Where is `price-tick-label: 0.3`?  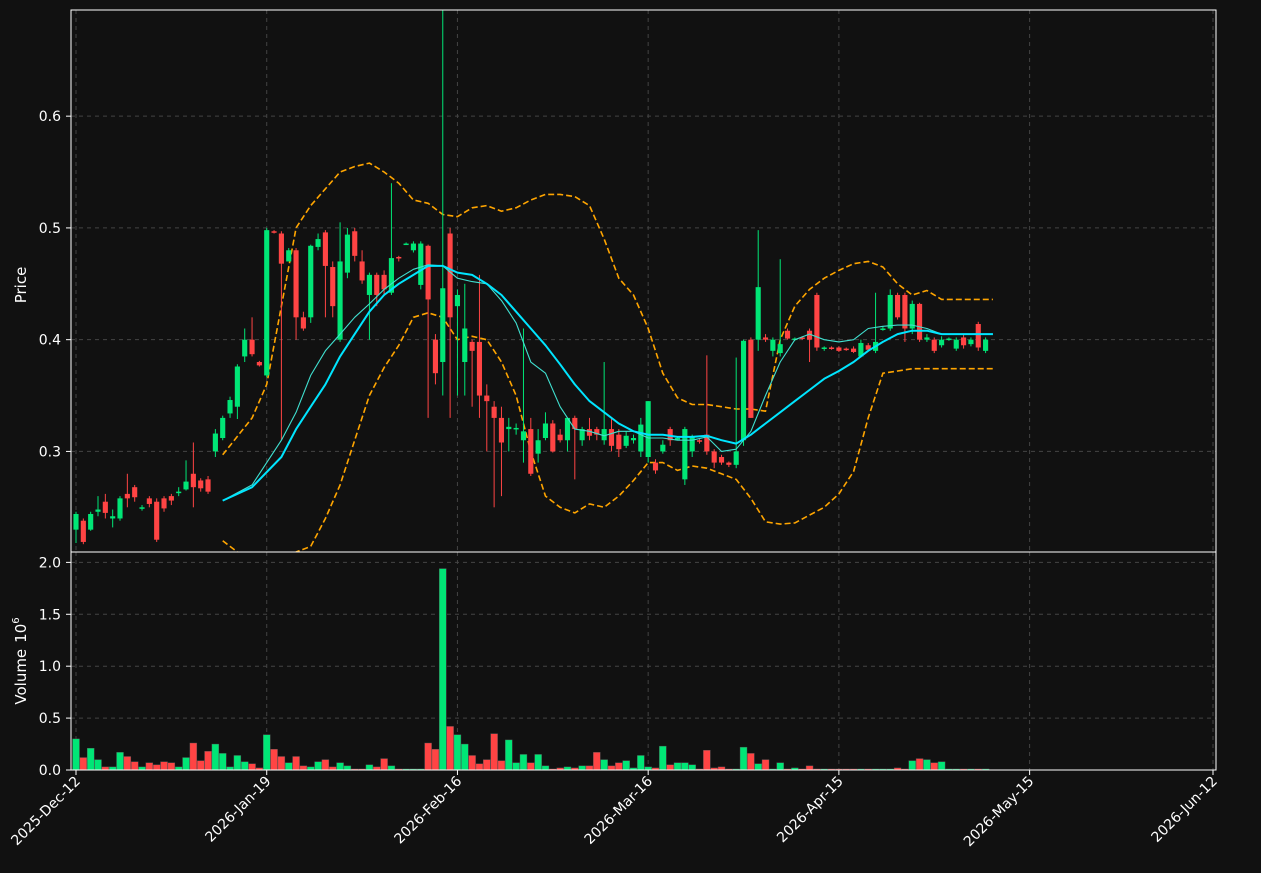
price-tick-label: 0.3 is located at coordinates (50, 452).